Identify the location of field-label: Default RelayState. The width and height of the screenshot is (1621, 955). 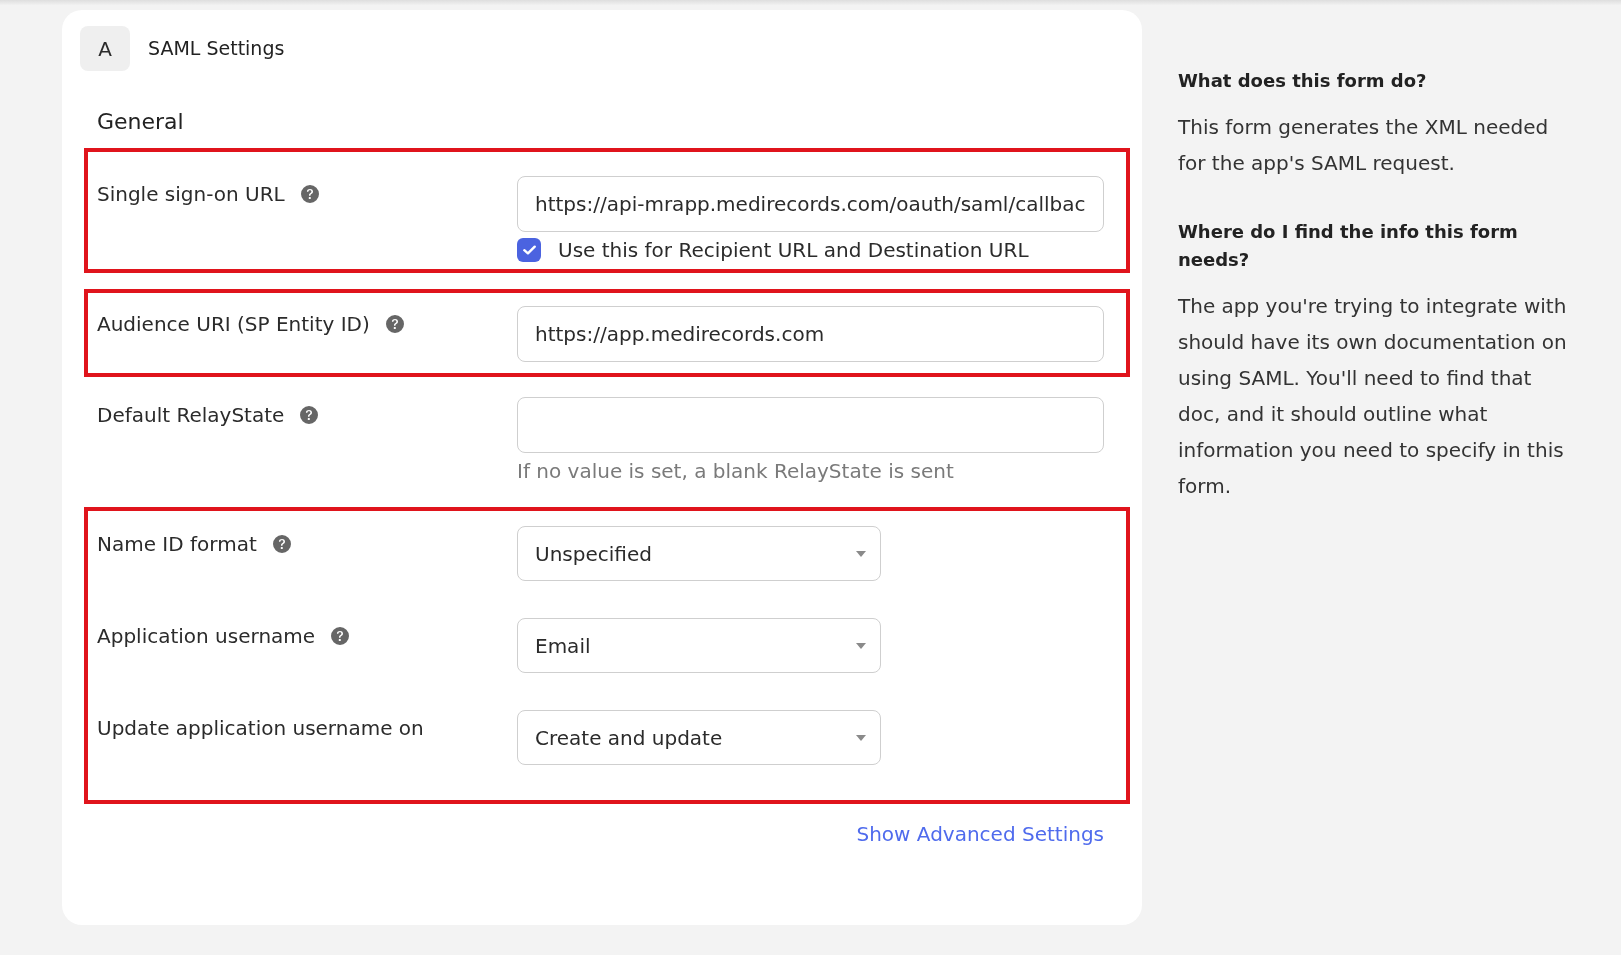
(191, 415).